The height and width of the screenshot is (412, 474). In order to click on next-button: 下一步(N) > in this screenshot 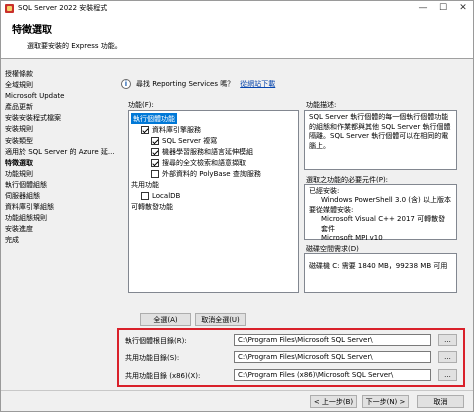, I will do `click(385, 401)`.